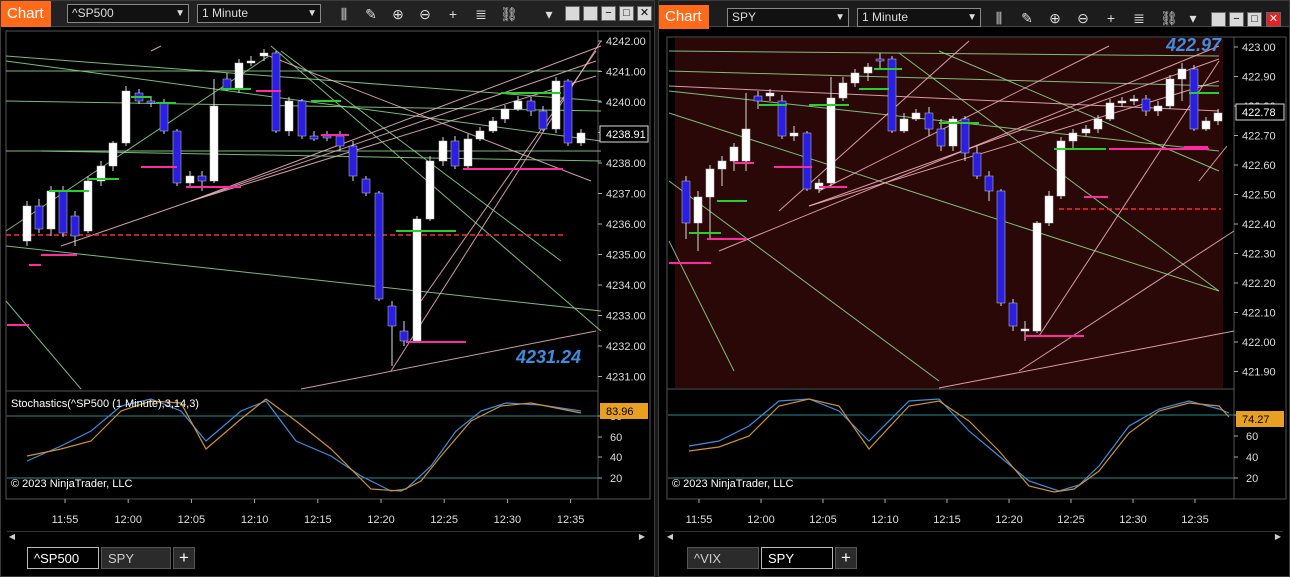 The height and width of the screenshot is (577, 1290). I want to click on price-axis-label: 4232.00, so click(626, 347).